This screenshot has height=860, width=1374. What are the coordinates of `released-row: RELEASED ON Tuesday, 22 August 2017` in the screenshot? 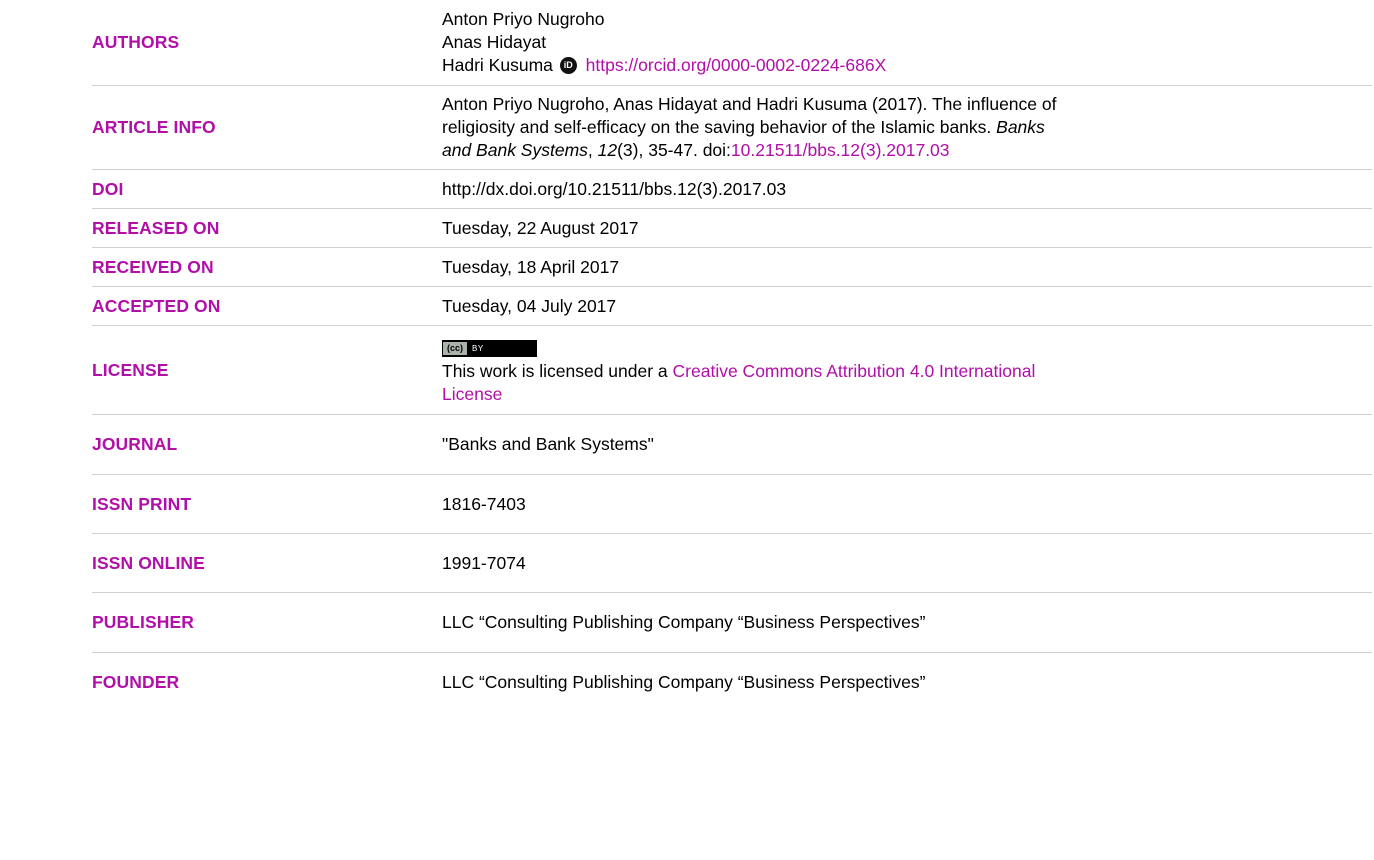 It's located at (732, 228).